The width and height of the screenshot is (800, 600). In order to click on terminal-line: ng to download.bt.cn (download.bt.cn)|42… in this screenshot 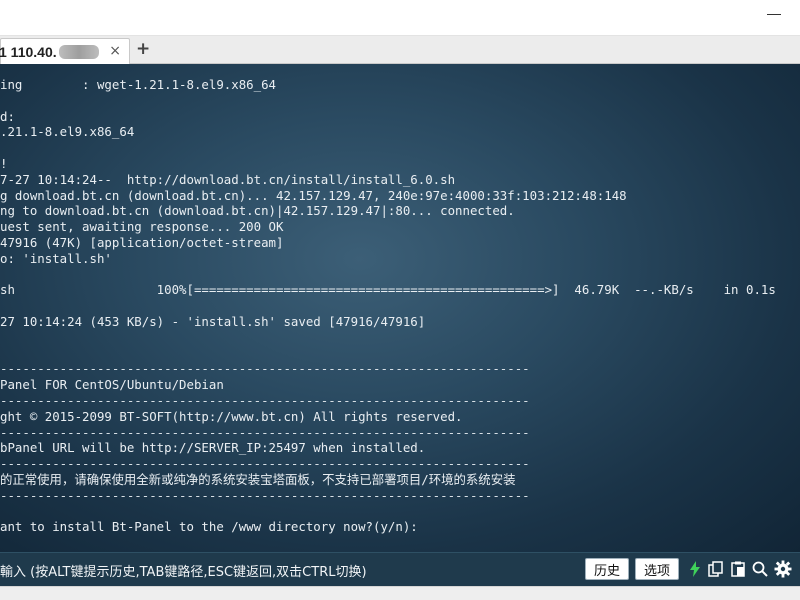, I will do `click(257, 211)`.